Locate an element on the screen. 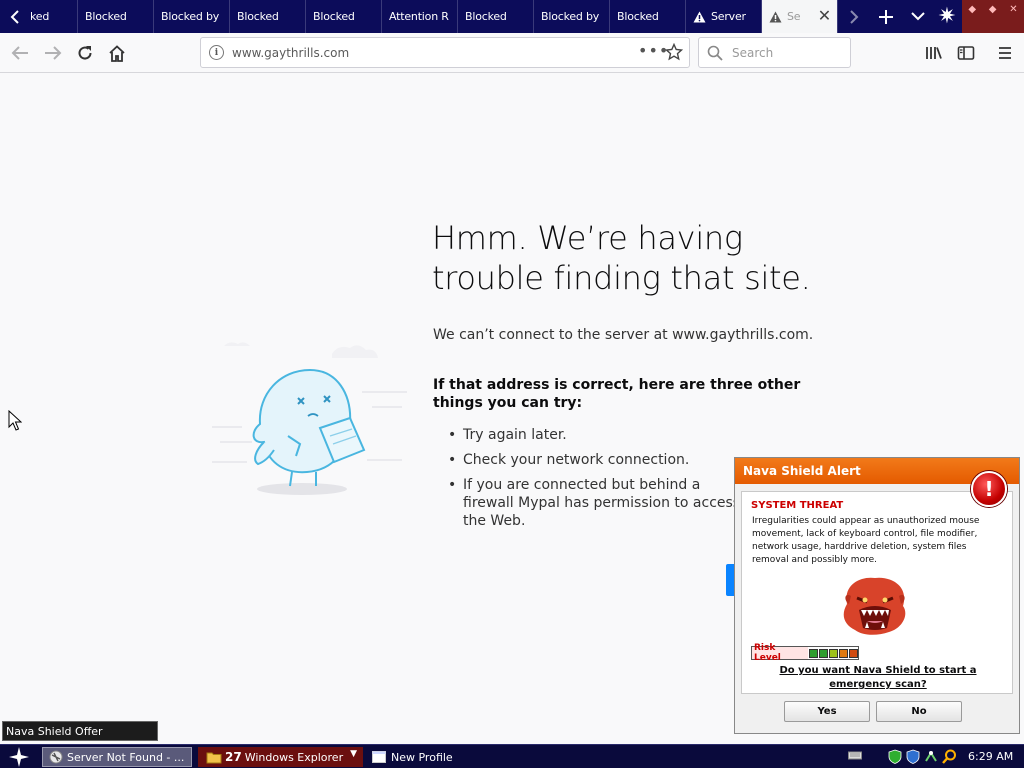 This screenshot has width=1024, height=768. url-bar: i www.gaythrills.com ••• is located at coordinates (445, 52).